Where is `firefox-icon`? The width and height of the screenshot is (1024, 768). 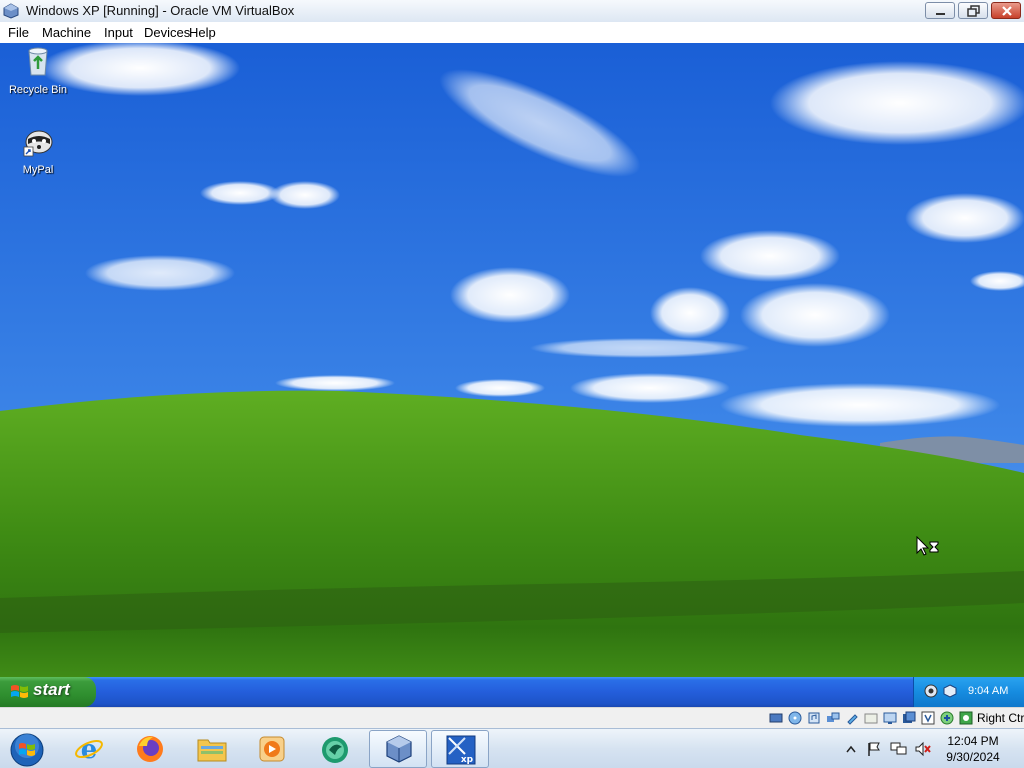
firefox-icon is located at coordinates (150, 749).